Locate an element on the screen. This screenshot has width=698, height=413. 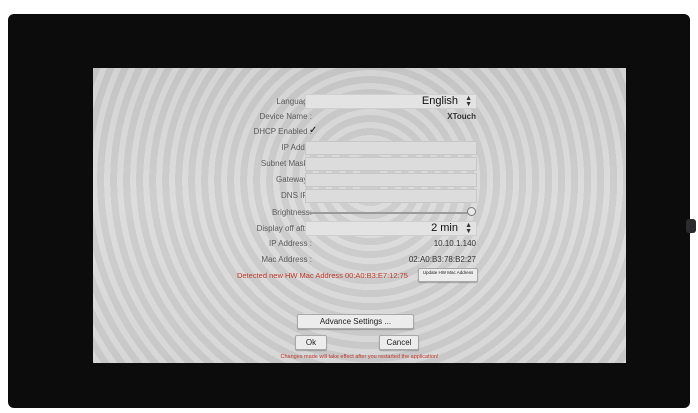
dhcp-row: DHCP Enabled : ✓ is located at coordinates (359, 132).